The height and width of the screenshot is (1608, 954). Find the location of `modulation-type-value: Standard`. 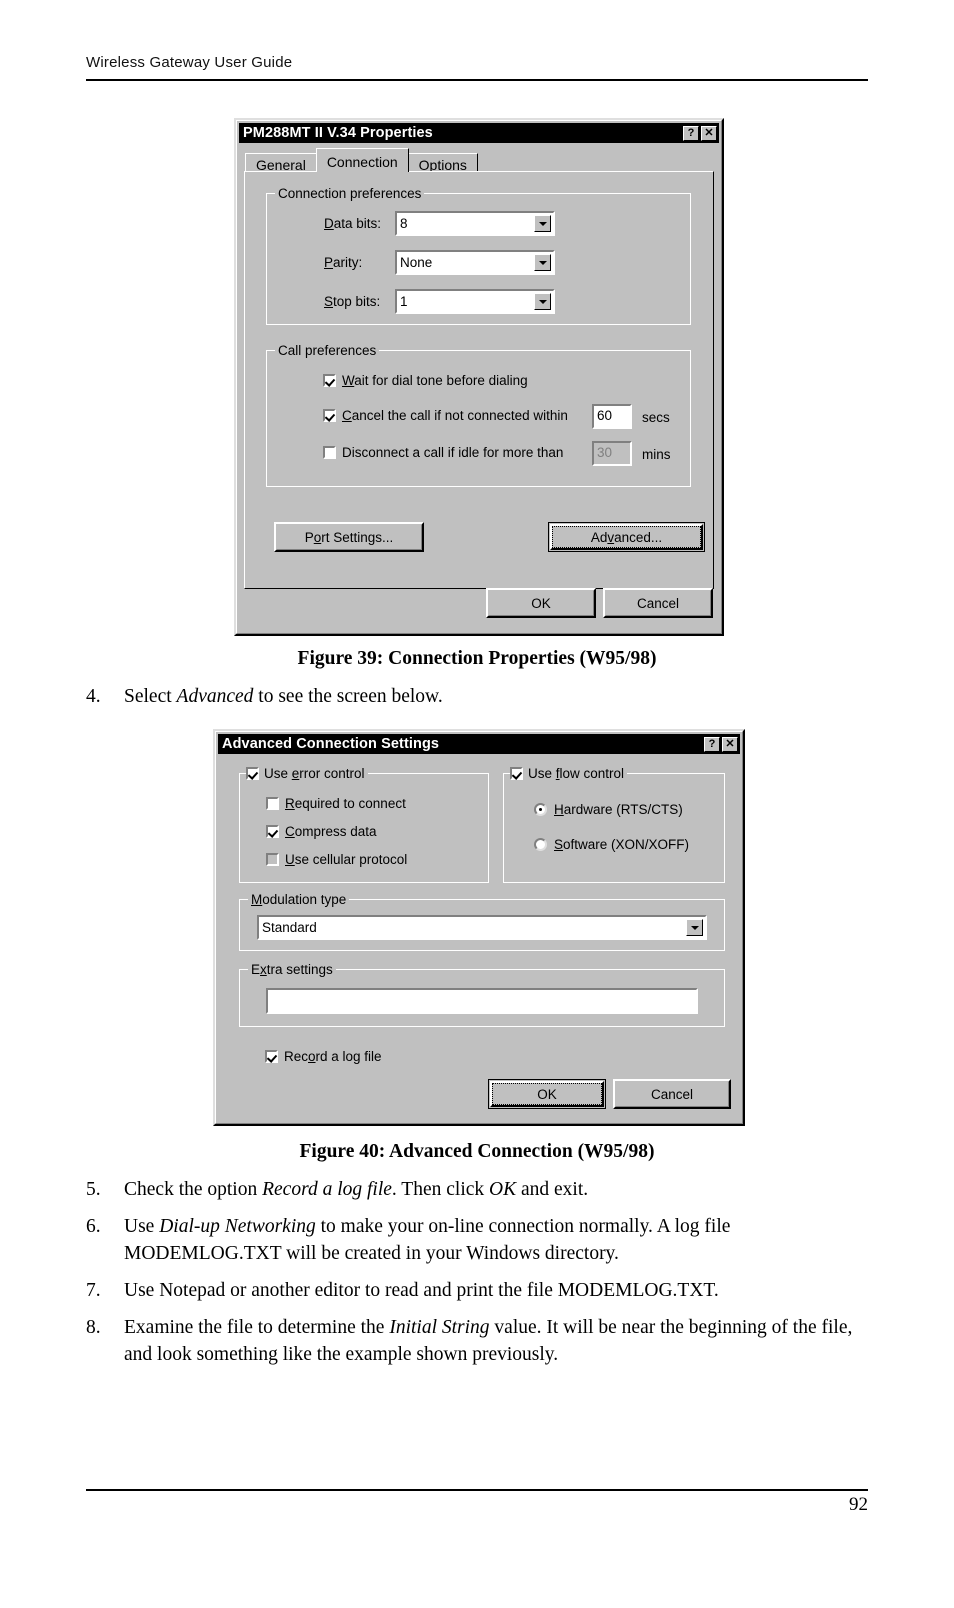

modulation-type-value: Standard is located at coordinates (289, 927).